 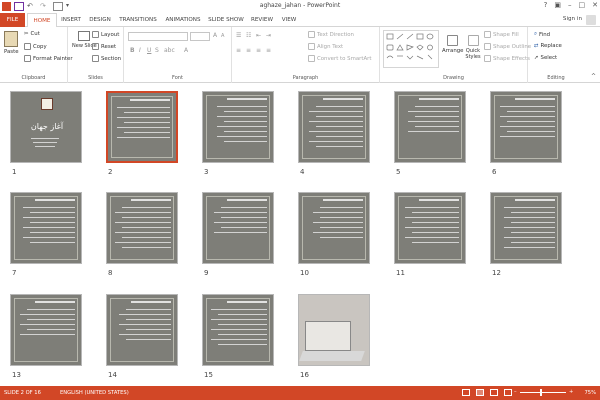 What do you see at coordinates (258, 50) in the screenshot?
I see `align-right-icon: ≡` at bounding box center [258, 50].